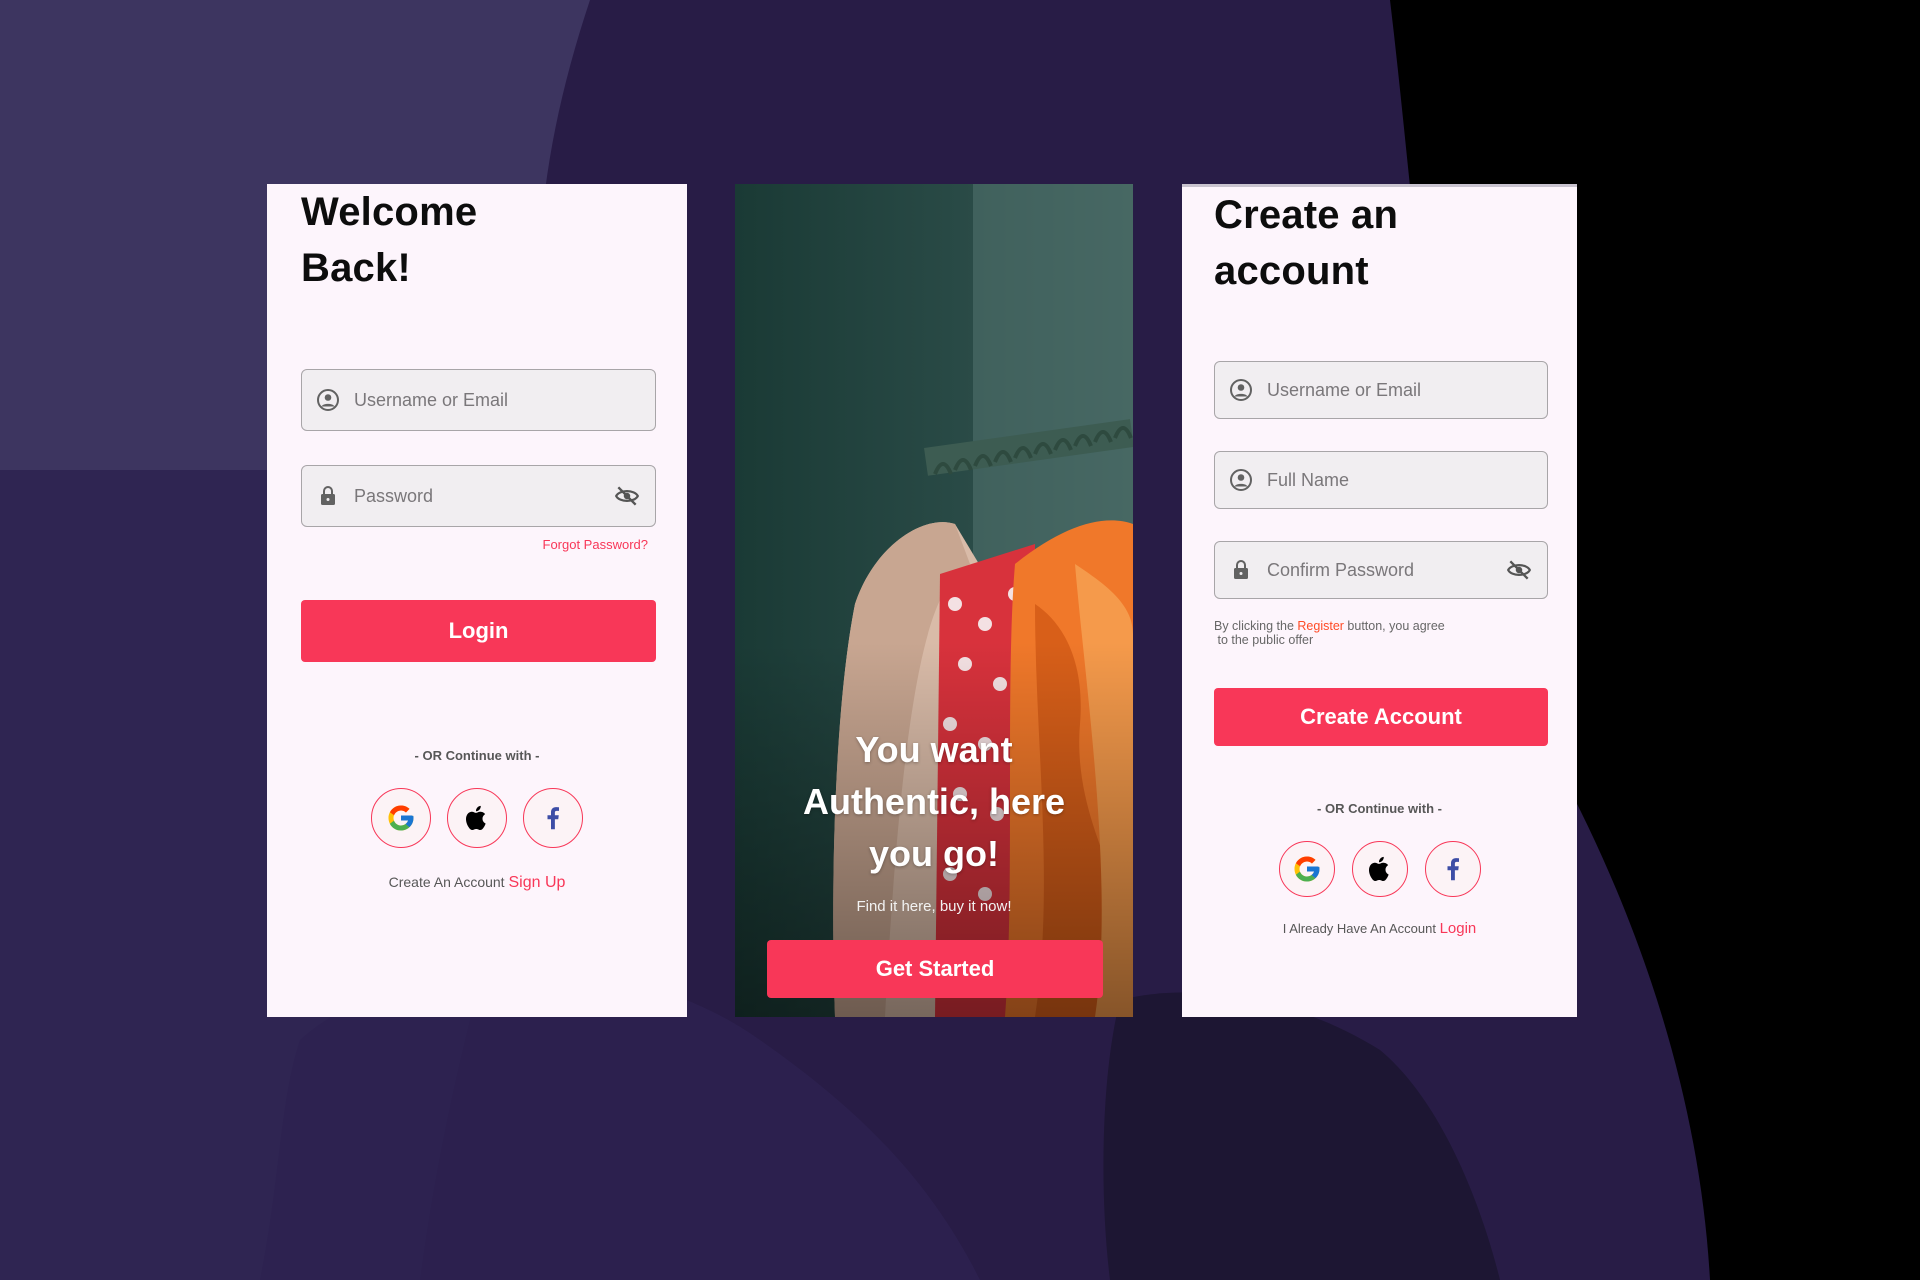 The height and width of the screenshot is (1280, 1920). What do you see at coordinates (1396, 626) in the screenshot?
I see `terms-text-post: button, you agree` at bounding box center [1396, 626].